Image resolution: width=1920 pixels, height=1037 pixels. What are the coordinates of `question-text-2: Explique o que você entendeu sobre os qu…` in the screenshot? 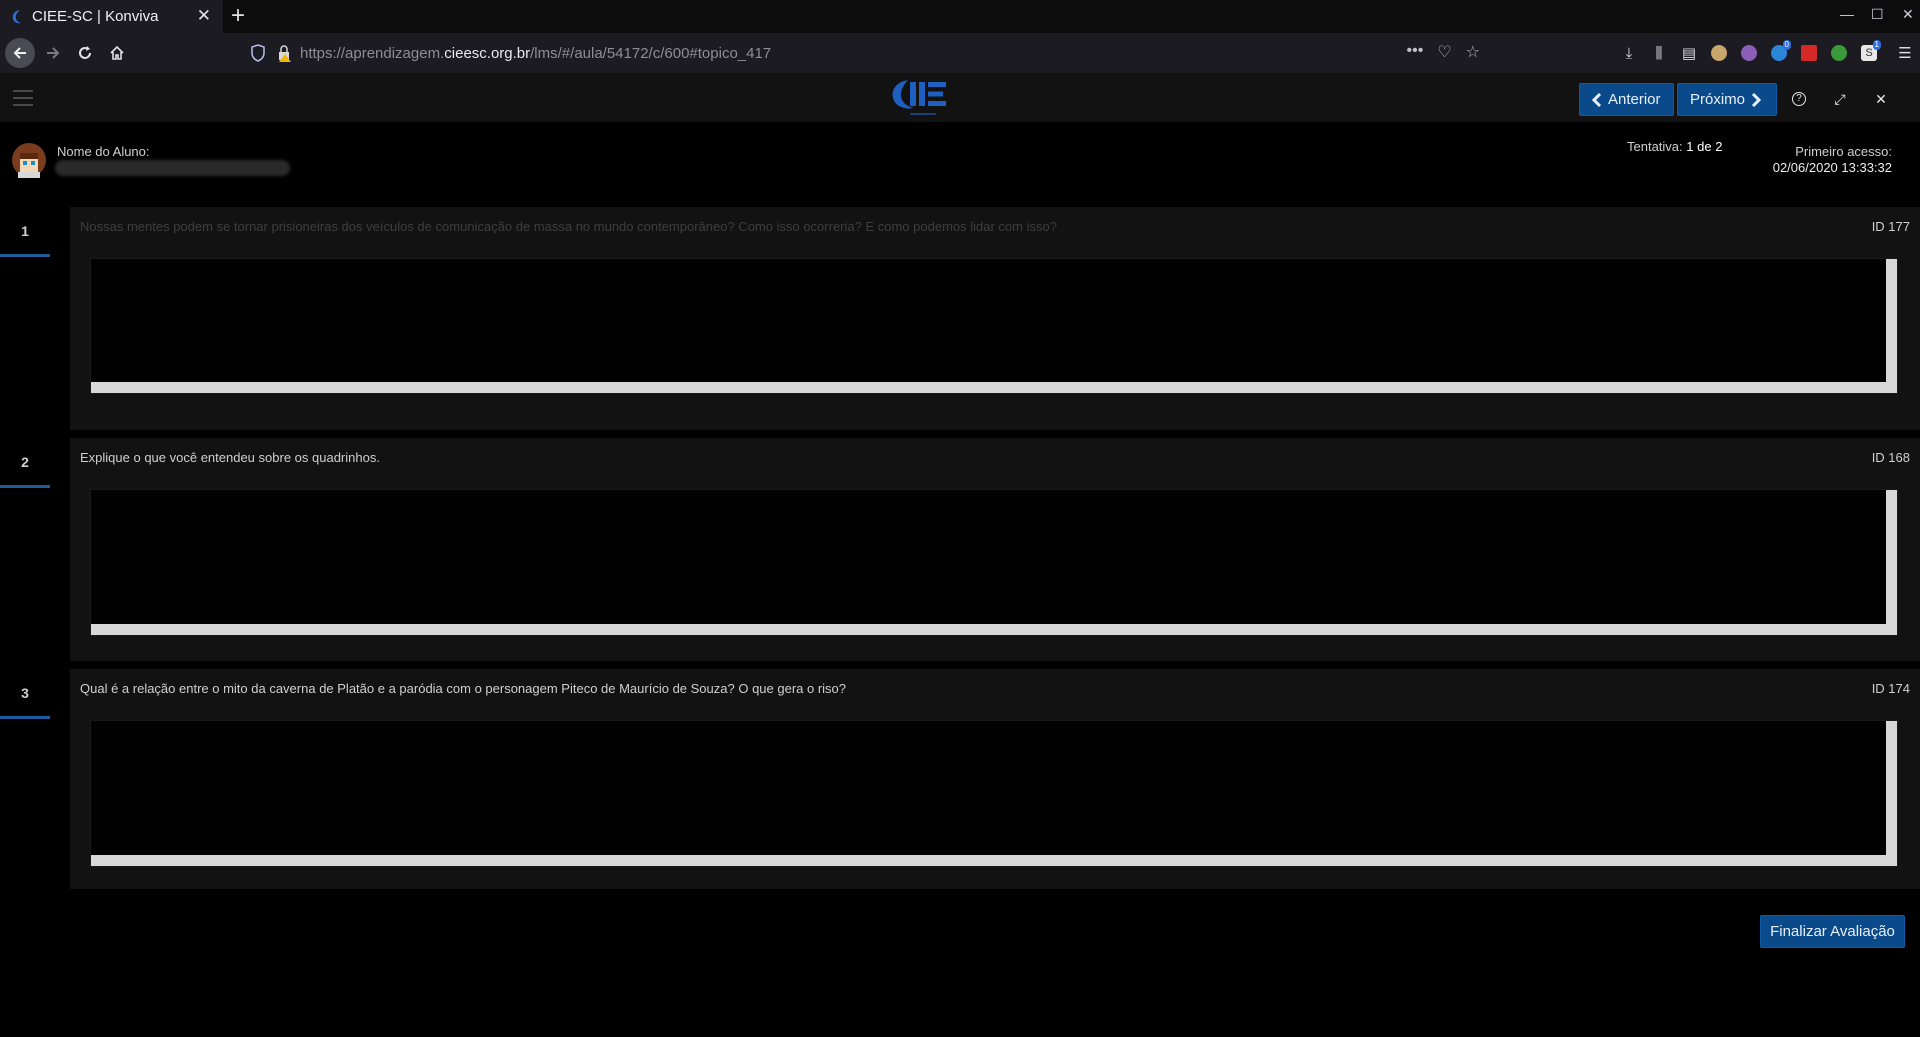 It's located at (230, 457).